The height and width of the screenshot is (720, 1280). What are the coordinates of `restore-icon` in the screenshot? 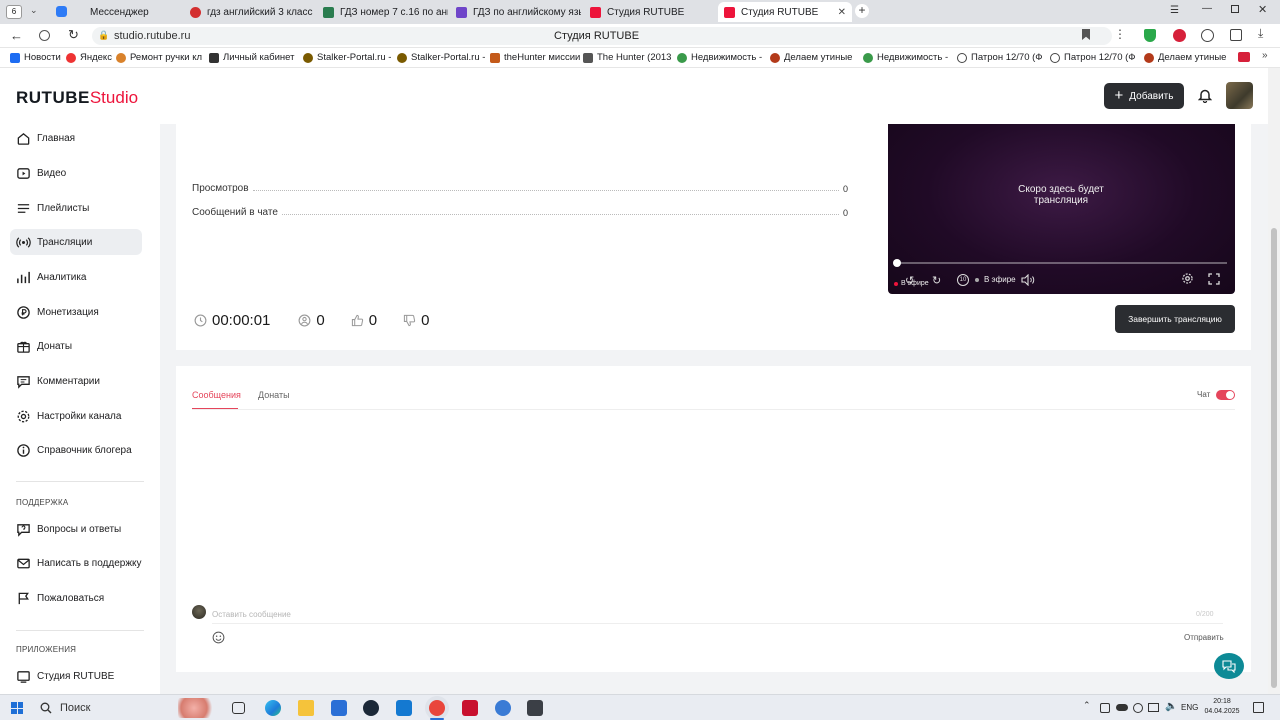 It's located at (1235, 9).